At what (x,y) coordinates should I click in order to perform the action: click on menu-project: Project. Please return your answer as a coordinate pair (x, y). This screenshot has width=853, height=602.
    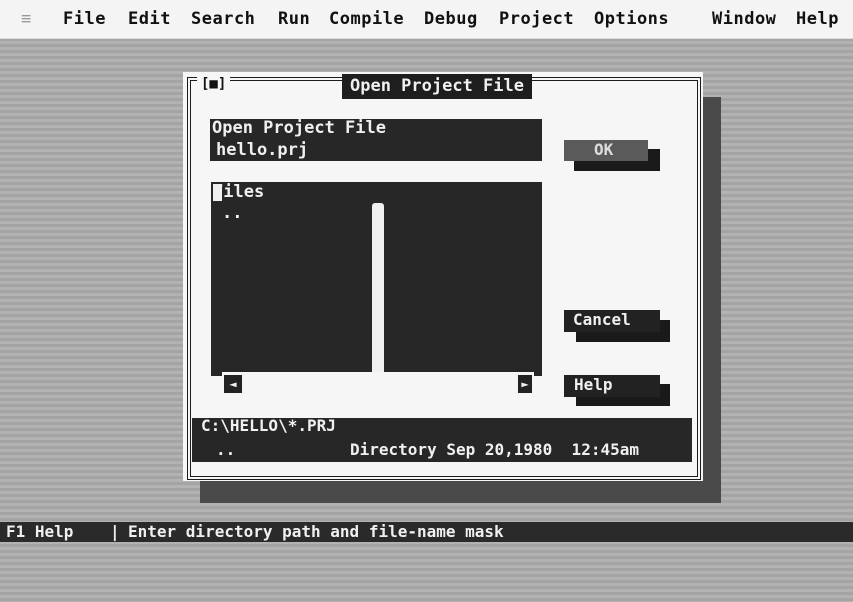
    Looking at the image, I should click on (536, 19).